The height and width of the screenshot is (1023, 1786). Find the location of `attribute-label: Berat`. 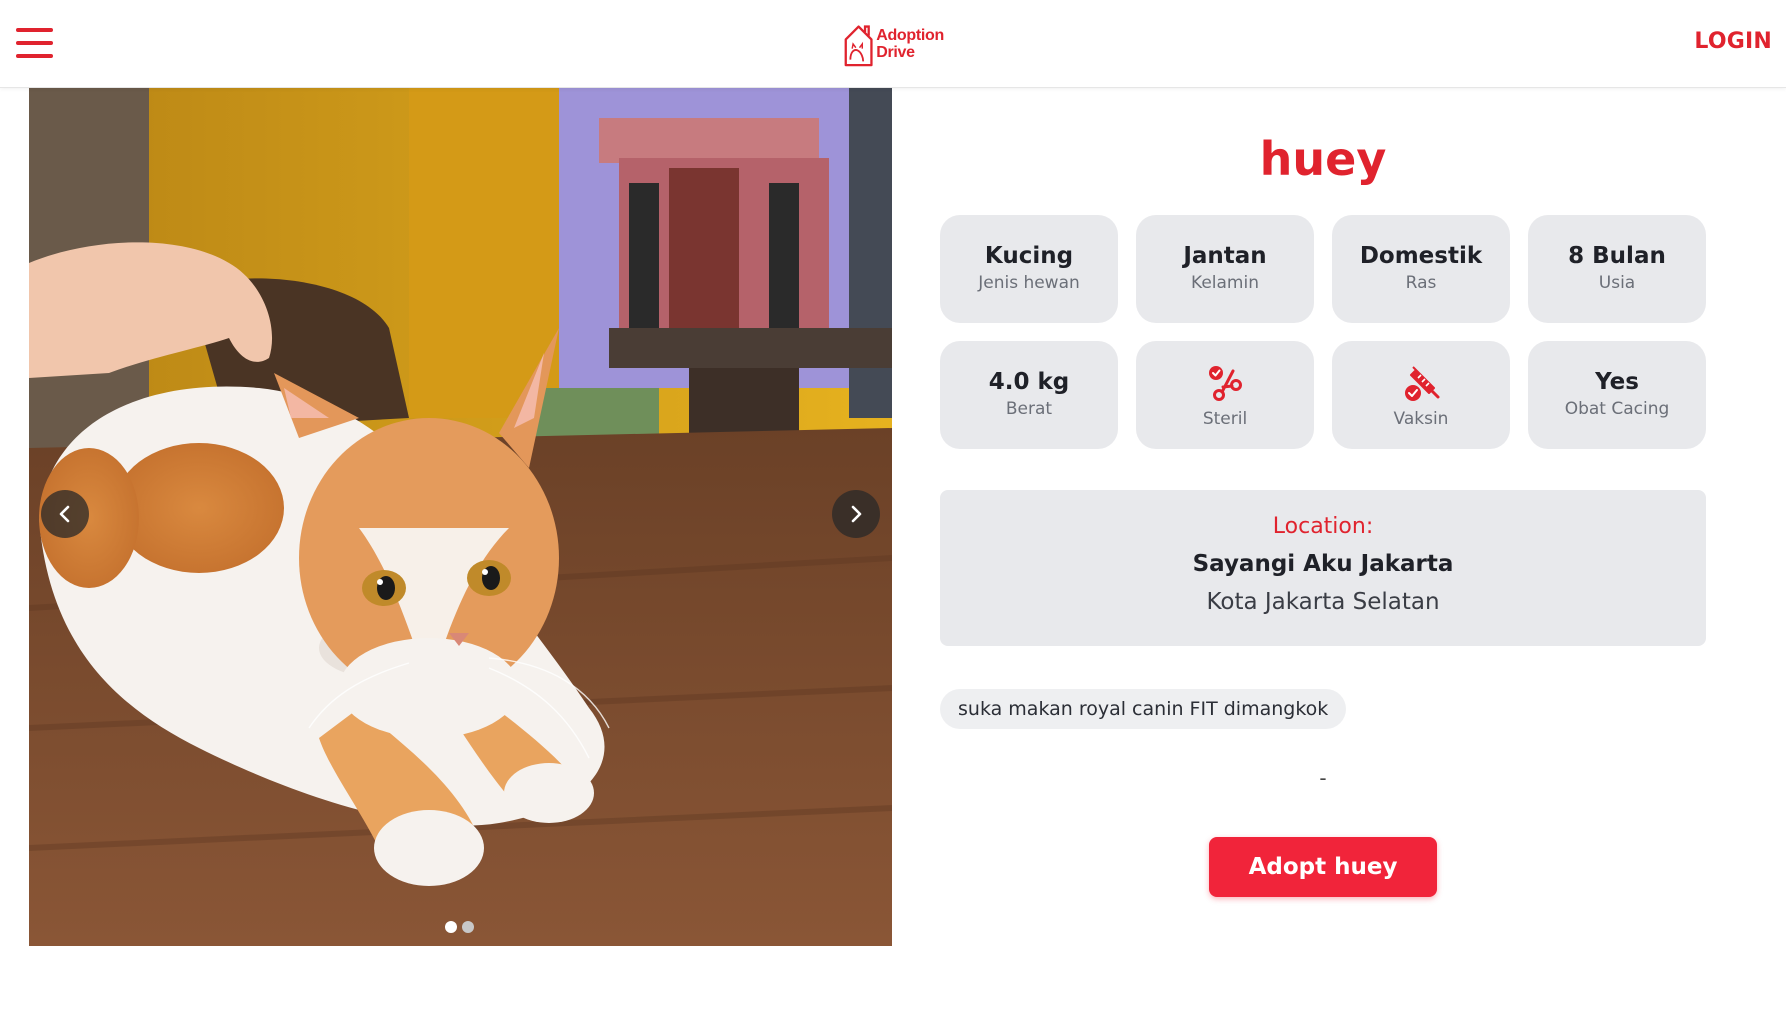

attribute-label: Berat is located at coordinates (1029, 409).